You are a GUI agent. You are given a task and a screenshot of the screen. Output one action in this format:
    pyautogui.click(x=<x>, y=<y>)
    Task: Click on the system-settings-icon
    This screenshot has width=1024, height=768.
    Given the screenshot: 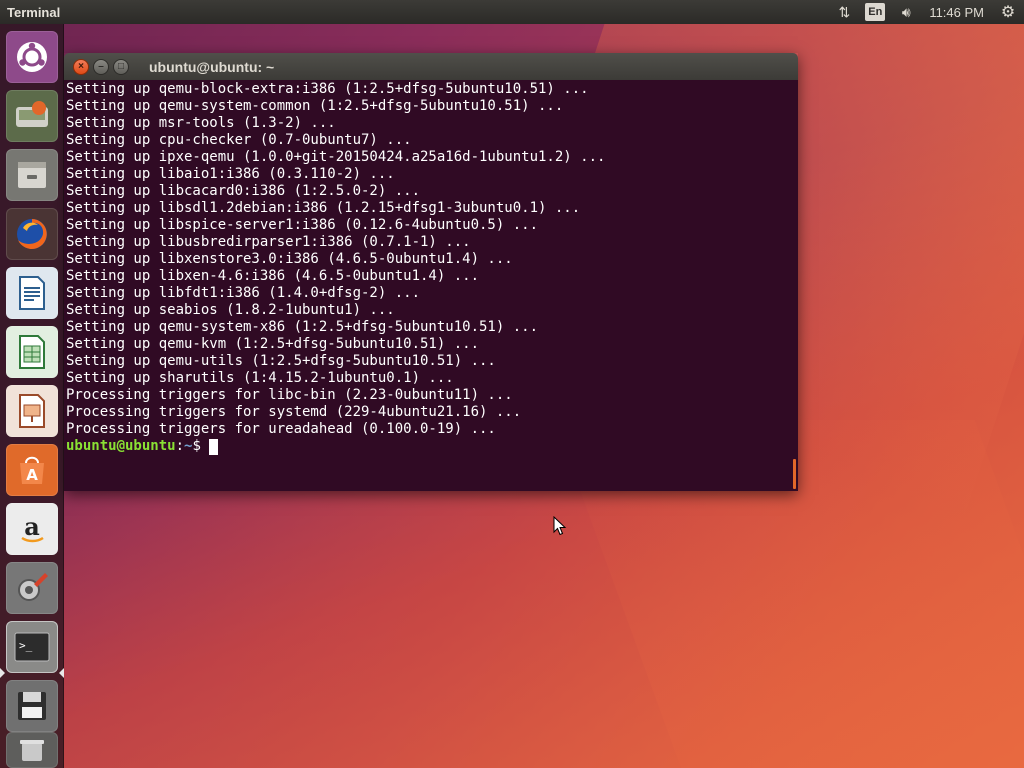 What is the action you would take?
    pyautogui.click(x=32, y=588)
    